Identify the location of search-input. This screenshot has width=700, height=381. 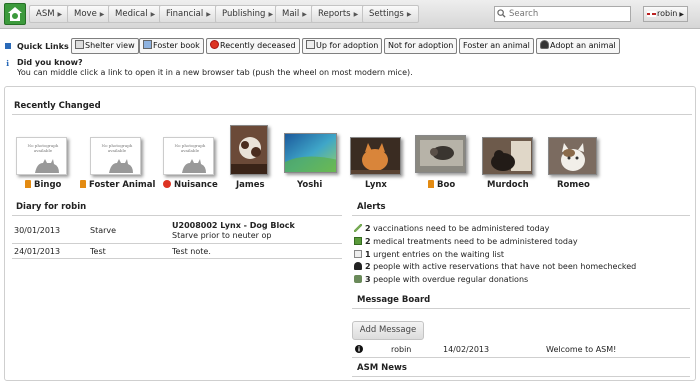
(562, 14).